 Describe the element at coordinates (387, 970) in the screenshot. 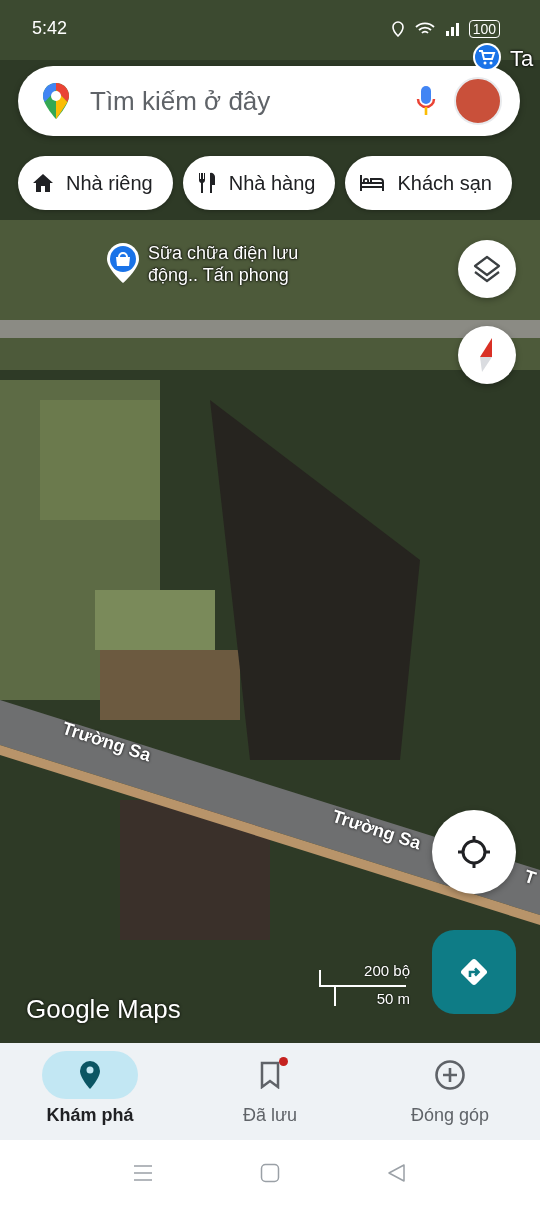

I see `scale-label: 200 bộ` at that location.